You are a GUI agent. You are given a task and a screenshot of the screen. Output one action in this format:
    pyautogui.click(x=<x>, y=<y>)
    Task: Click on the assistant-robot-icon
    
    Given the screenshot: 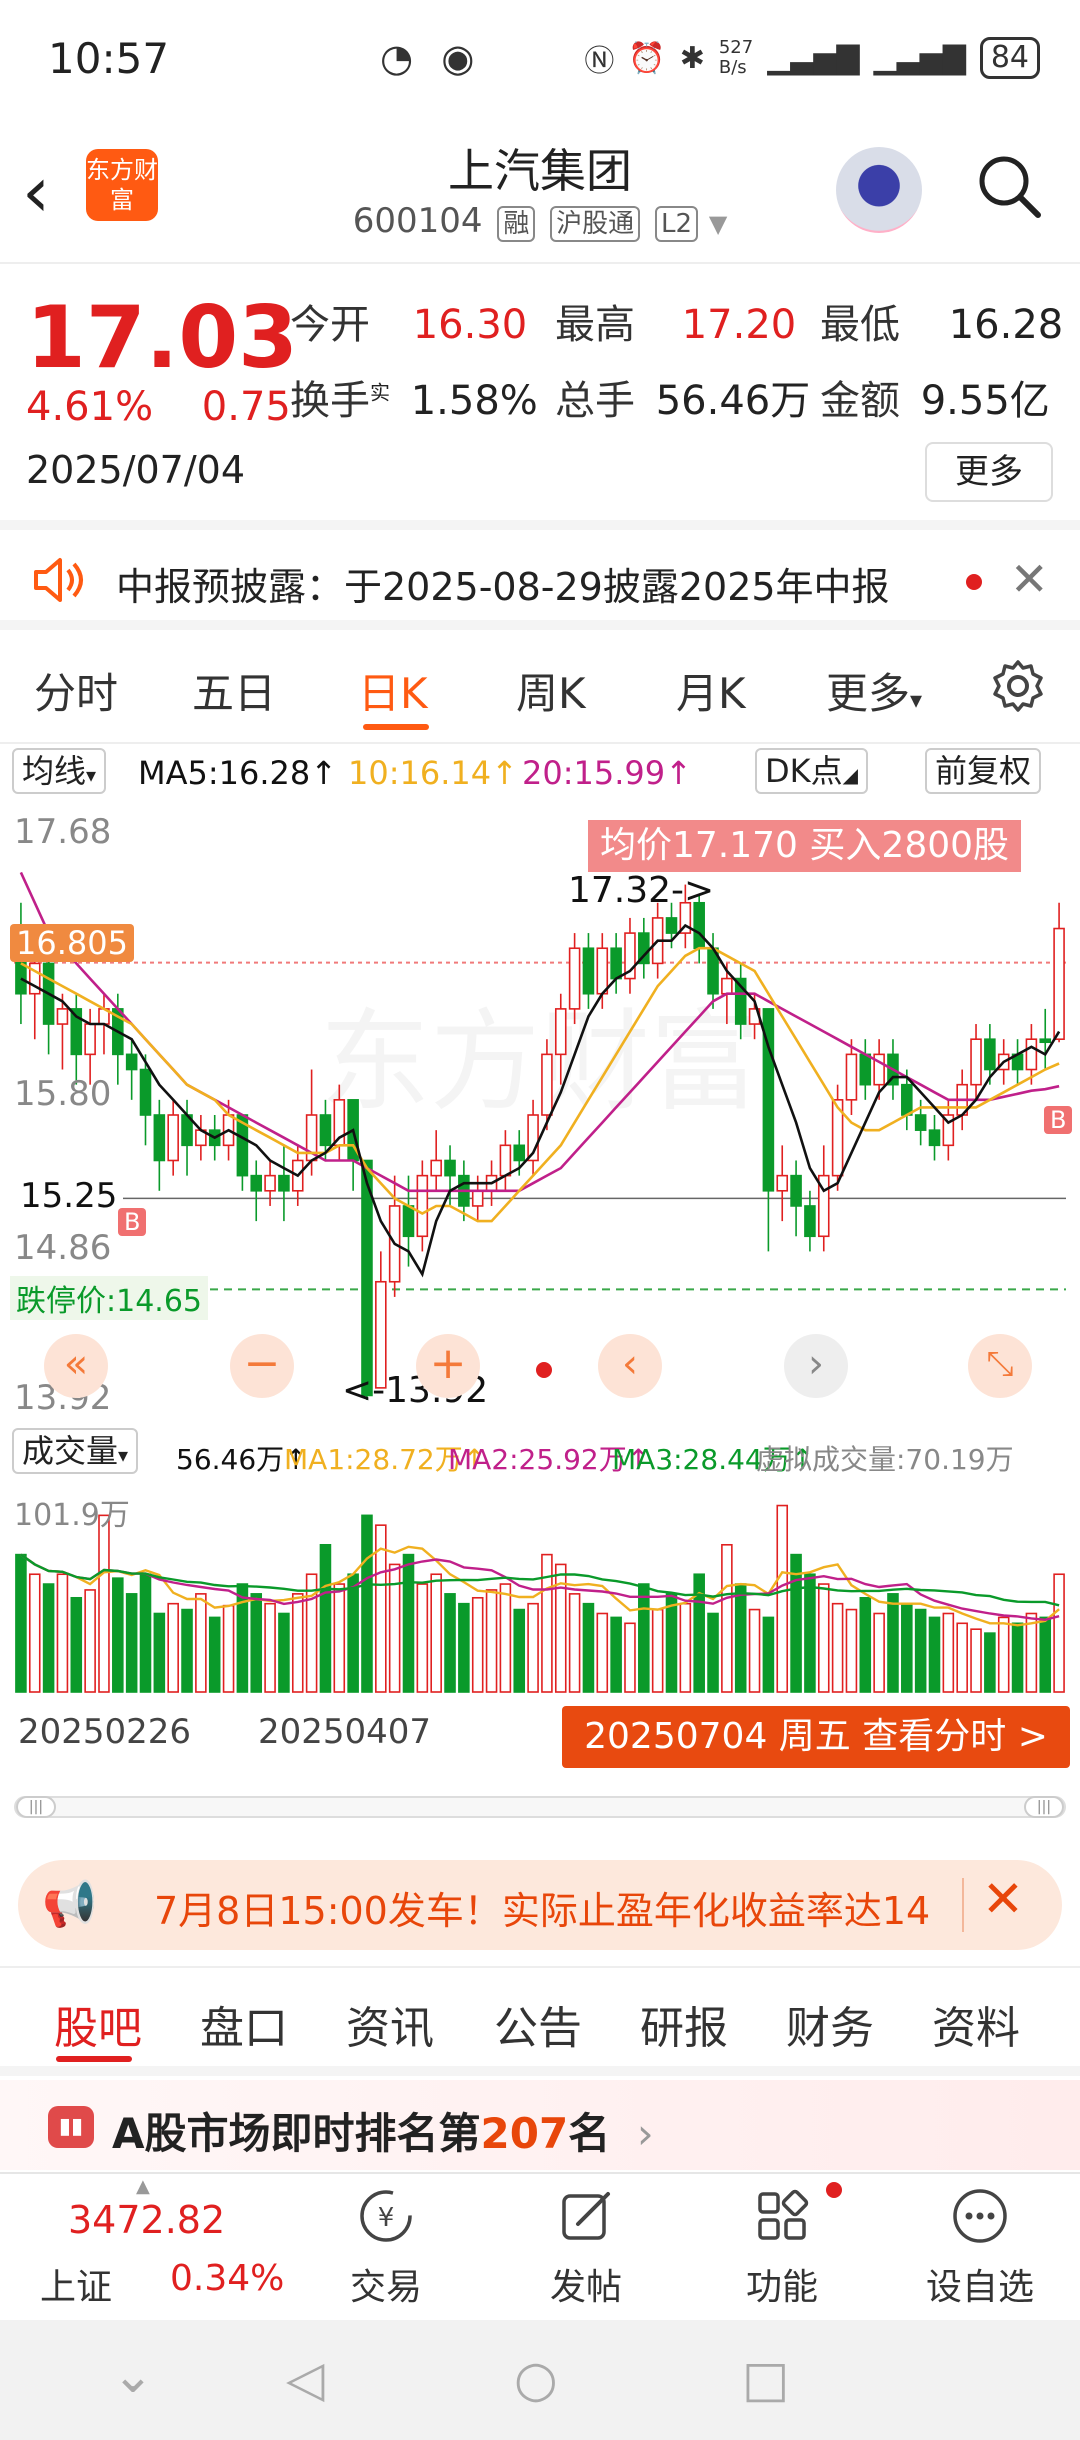 What is the action you would take?
    pyautogui.click(x=879, y=190)
    